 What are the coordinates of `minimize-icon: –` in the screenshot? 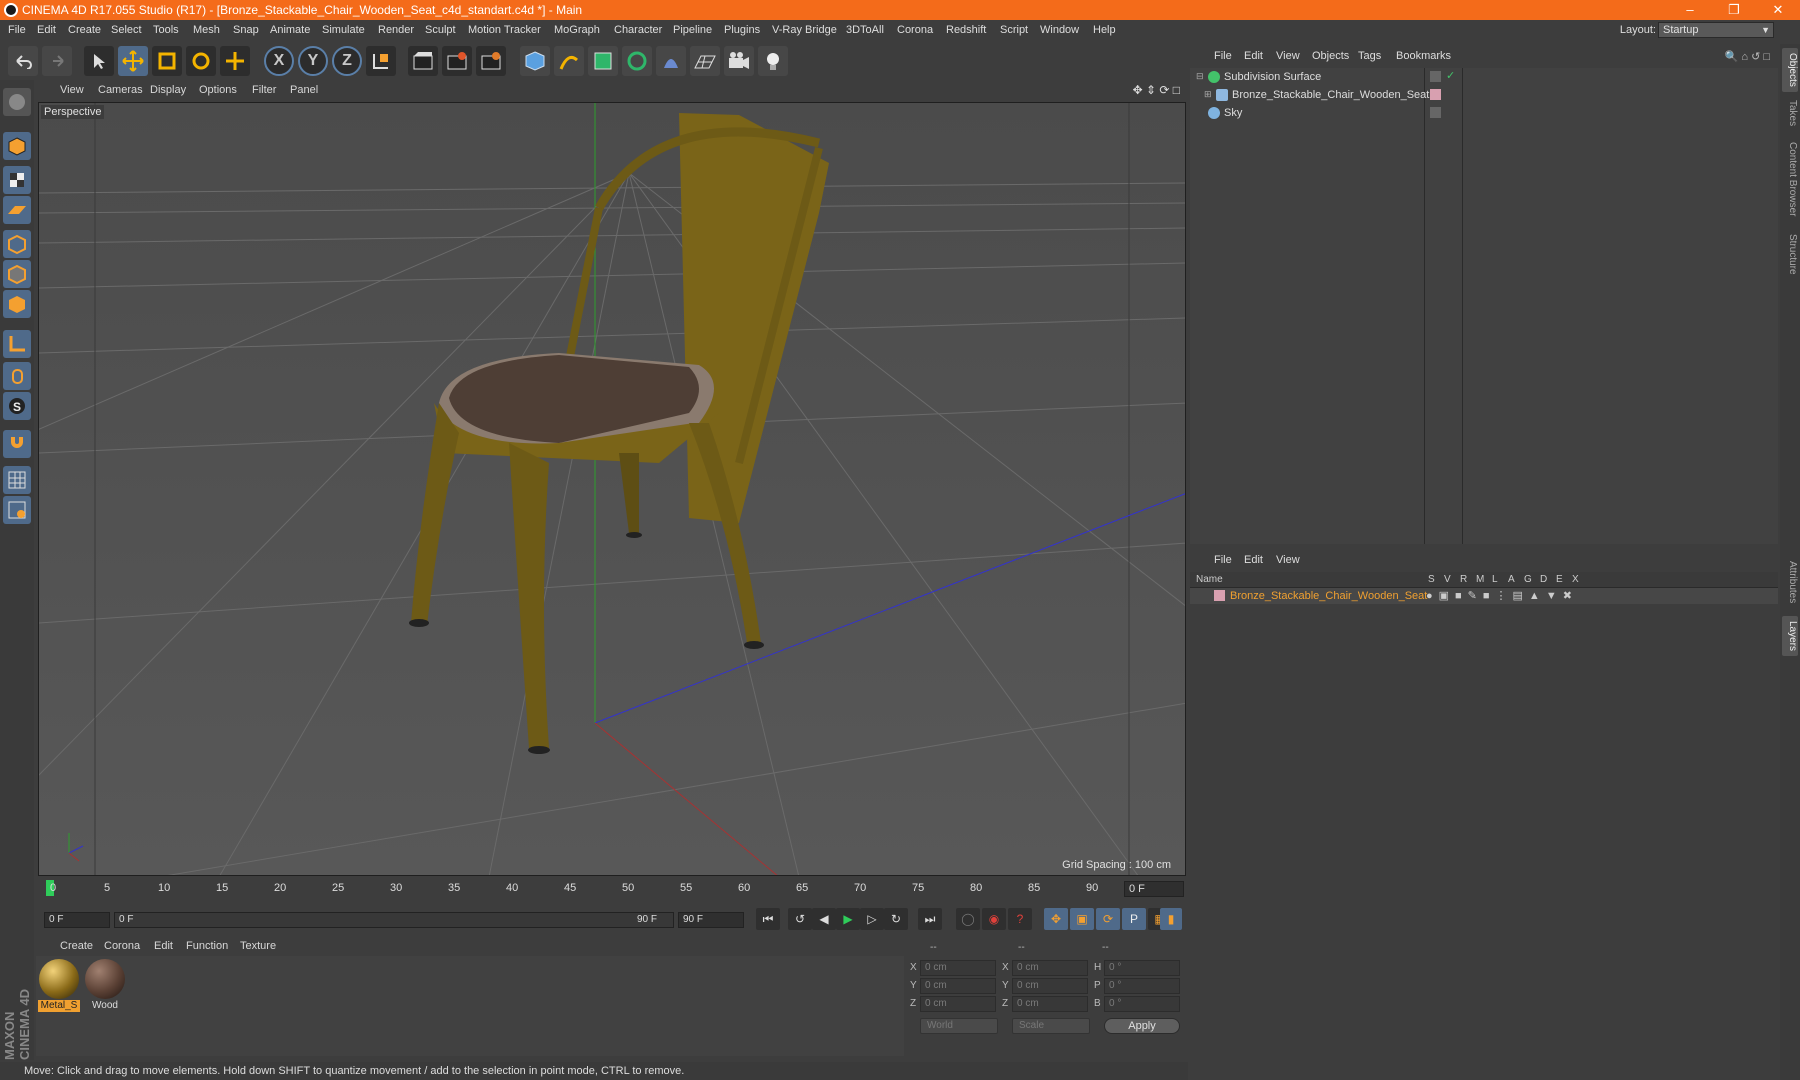 It's located at (1690, 10).